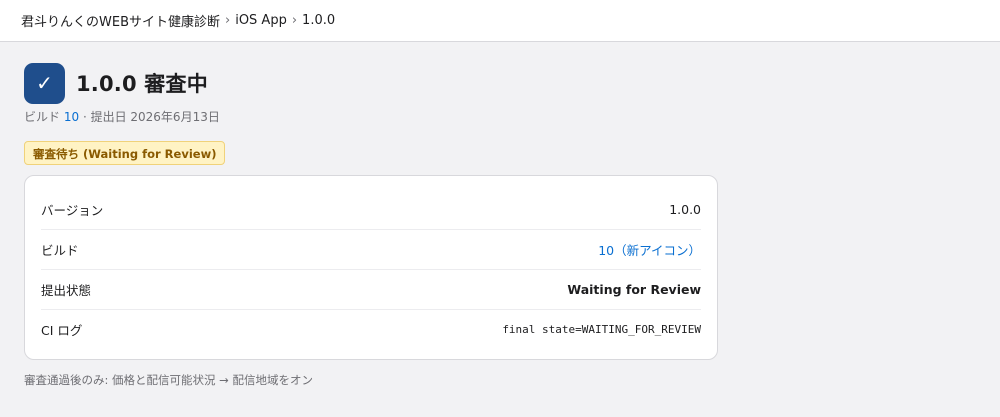 This screenshot has width=1000, height=417. I want to click on breadcrumb-app: iOS App, so click(261, 20).